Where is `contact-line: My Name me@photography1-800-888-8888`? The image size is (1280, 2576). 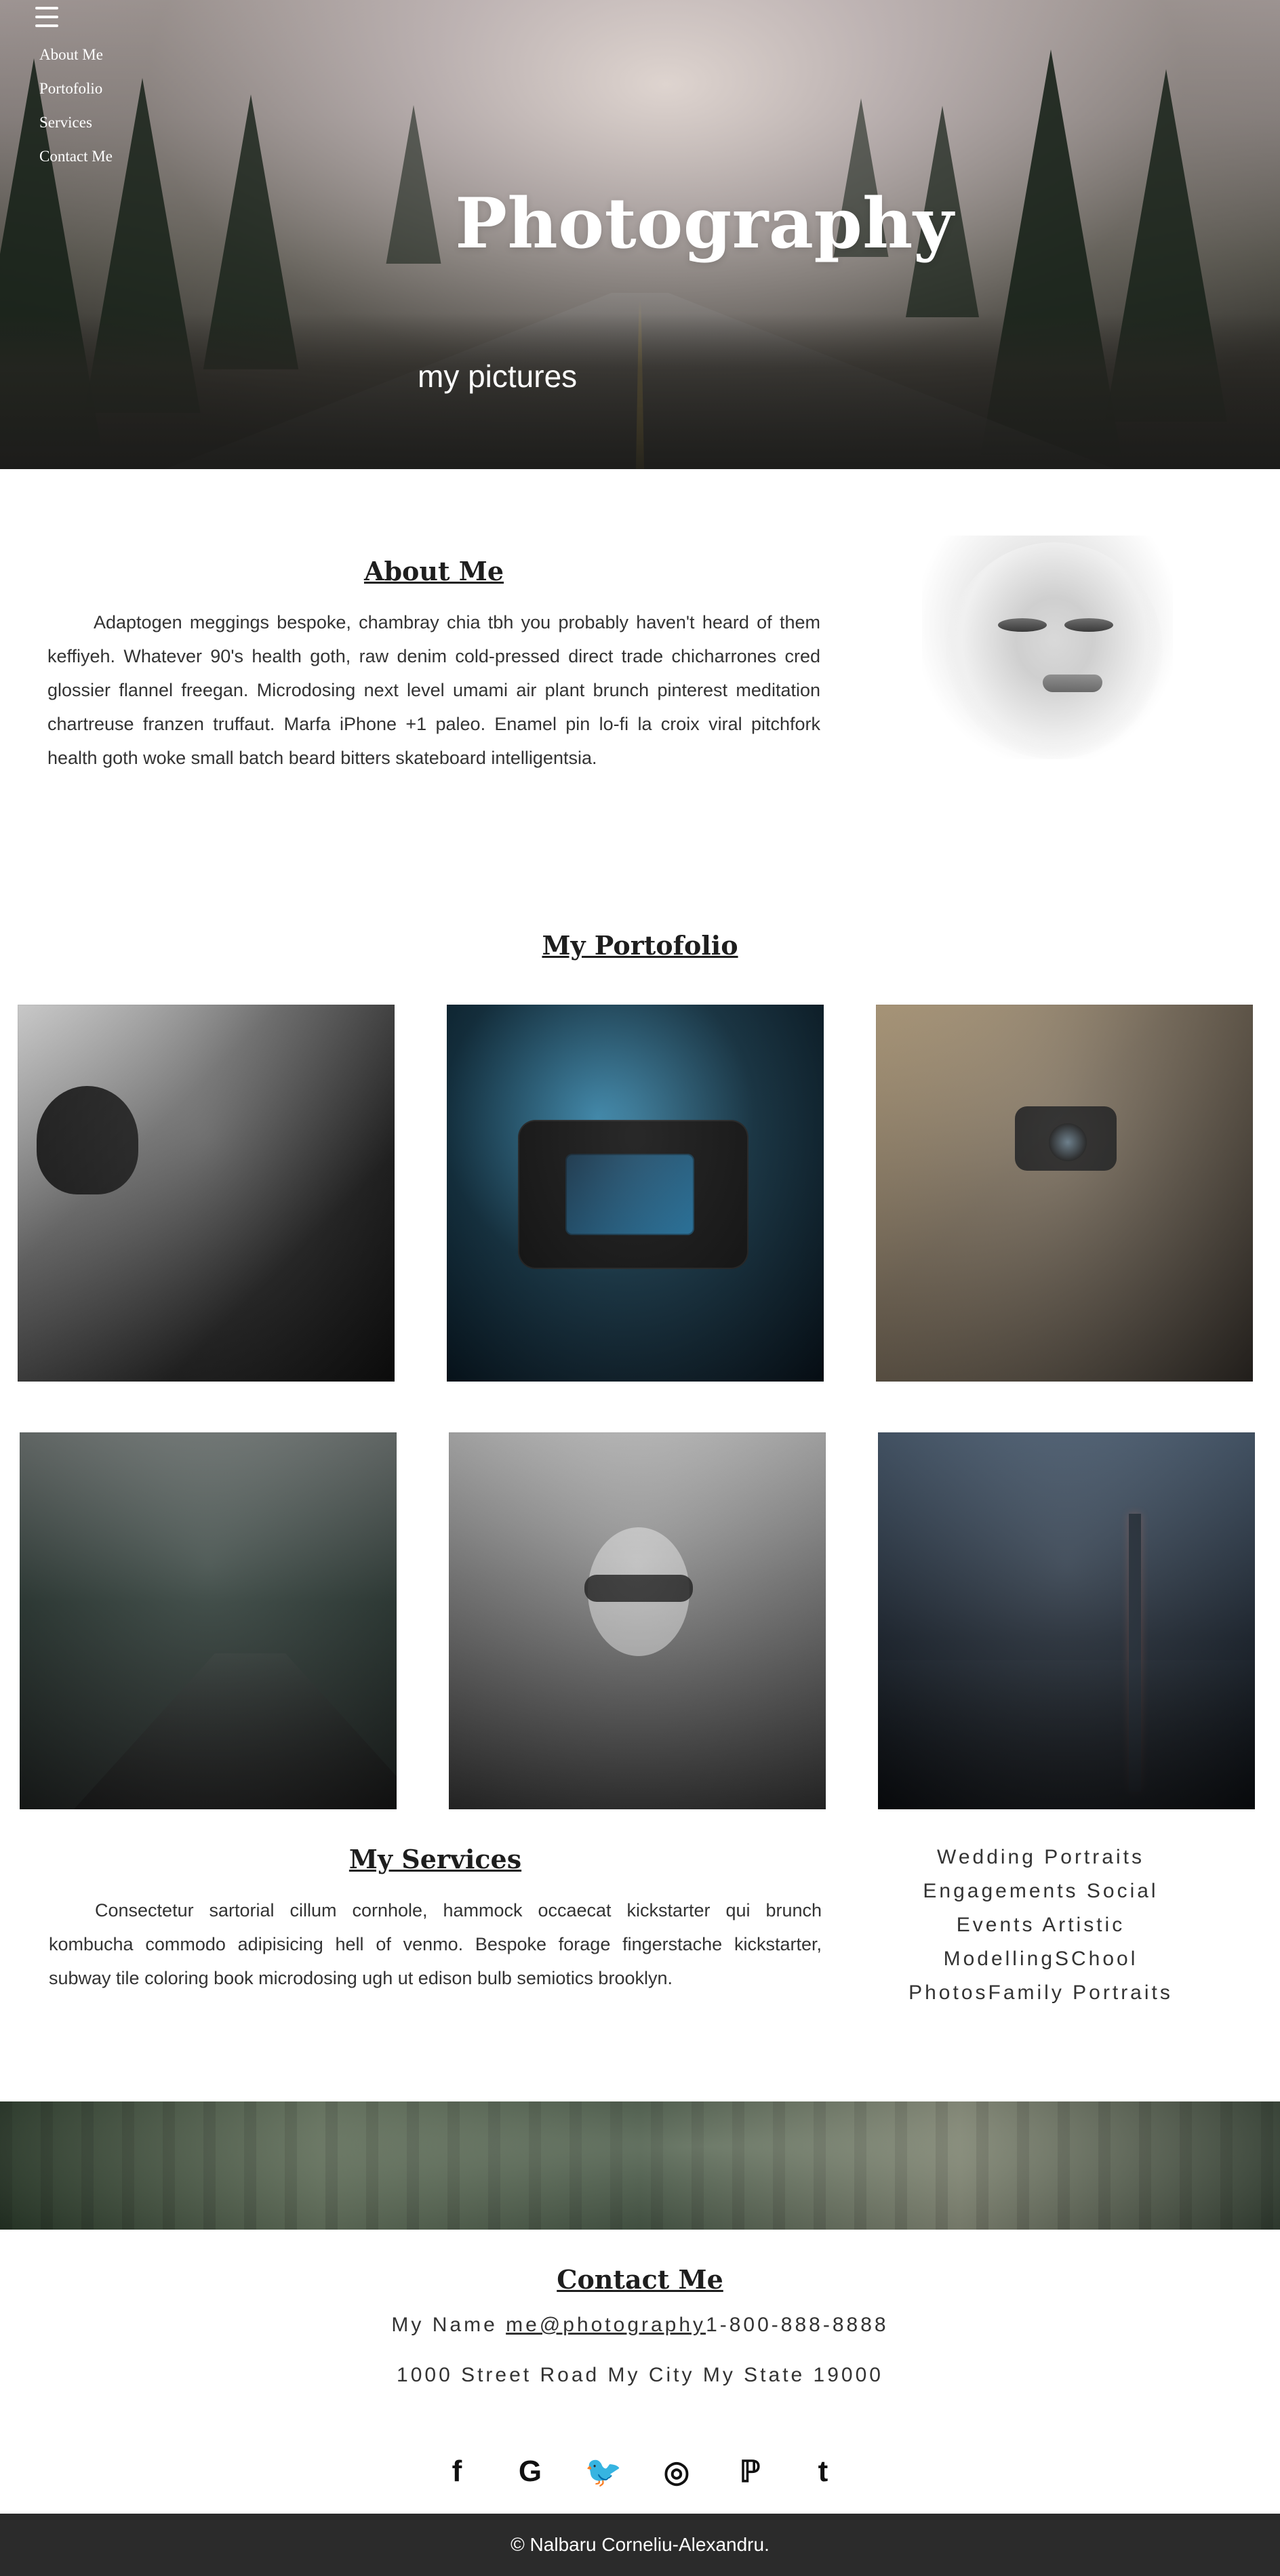
contact-line: My Name me@photography1-800-888-8888 is located at coordinates (640, 2325).